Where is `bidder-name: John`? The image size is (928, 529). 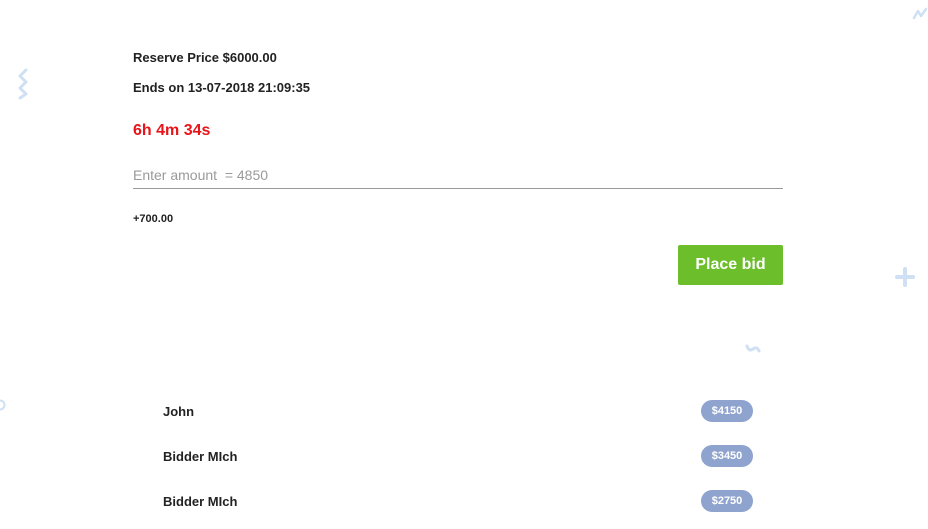 bidder-name: John is located at coordinates (179, 411).